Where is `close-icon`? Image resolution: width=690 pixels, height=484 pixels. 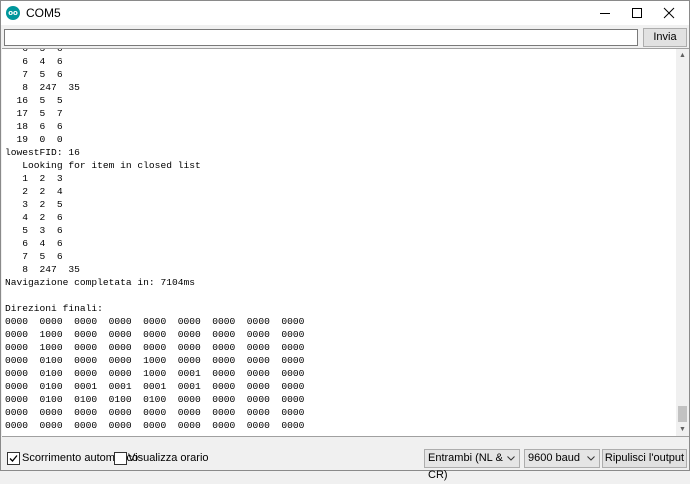 close-icon is located at coordinates (669, 13).